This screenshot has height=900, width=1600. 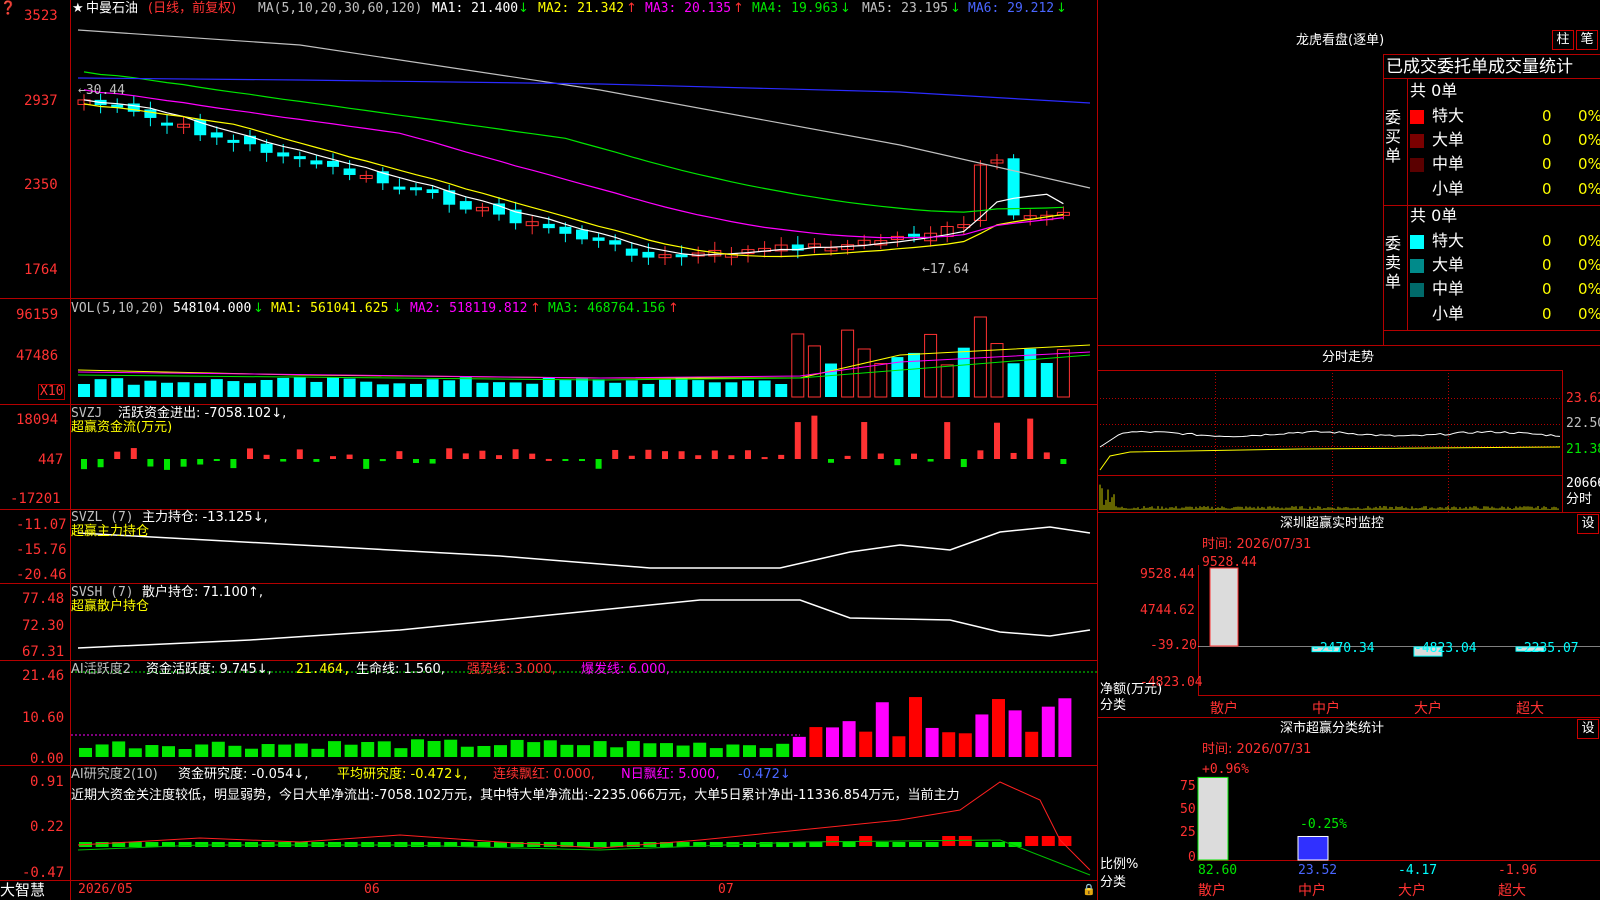 What do you see at coordinates (400, 669) in the screenshot?
I see `ai-active-lifeline: 生命线: 1.560,` at bounding box center [400, 669].